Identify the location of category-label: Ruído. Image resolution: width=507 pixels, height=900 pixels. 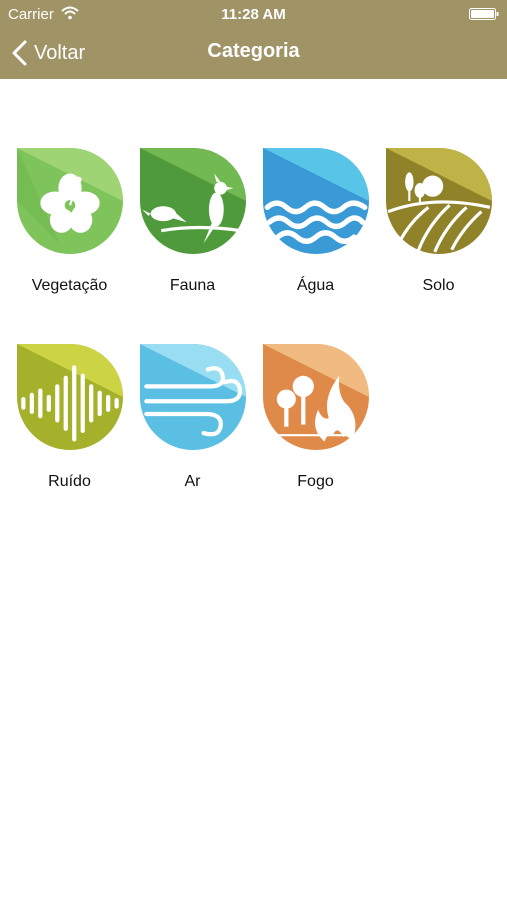
(69, 481).